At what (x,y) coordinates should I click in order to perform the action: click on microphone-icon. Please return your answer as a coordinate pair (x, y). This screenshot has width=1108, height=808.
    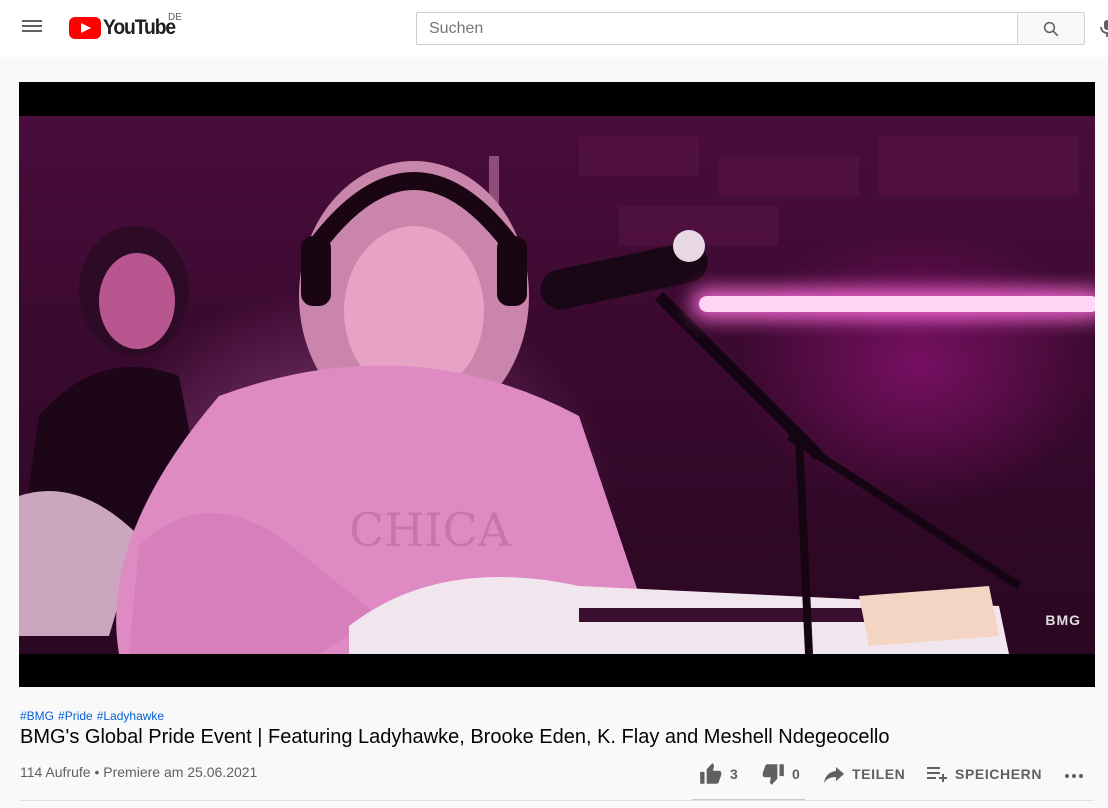
    Looking at the image, I should click on (1104, 28).